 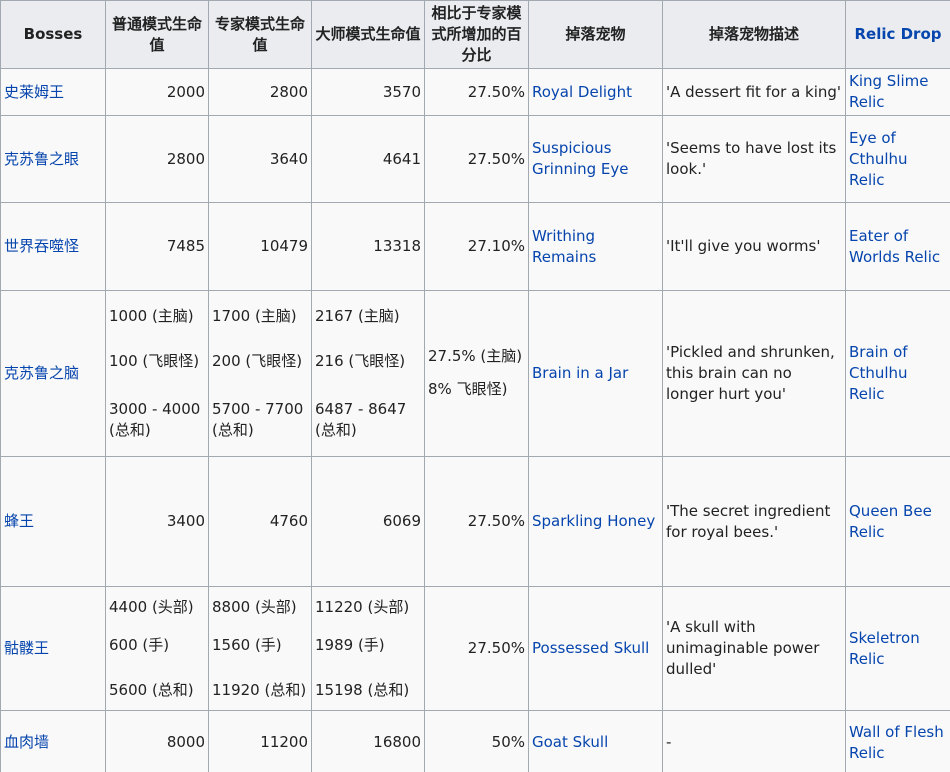 I want to click on normal-hp-cell: 8000, so click(x=157, y=741).